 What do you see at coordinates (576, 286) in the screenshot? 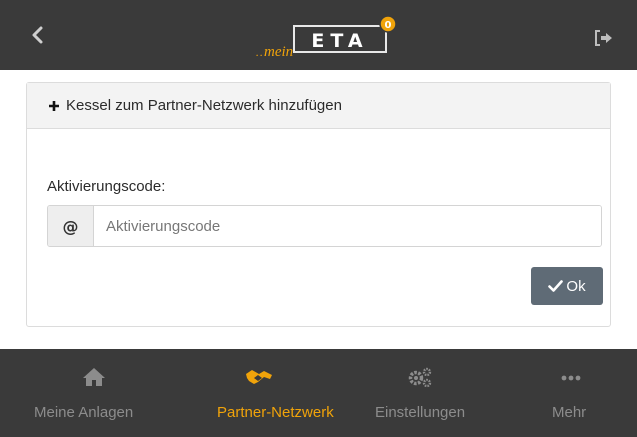
I see `ok-button-label: Ok` at bounding box center [576, 286].